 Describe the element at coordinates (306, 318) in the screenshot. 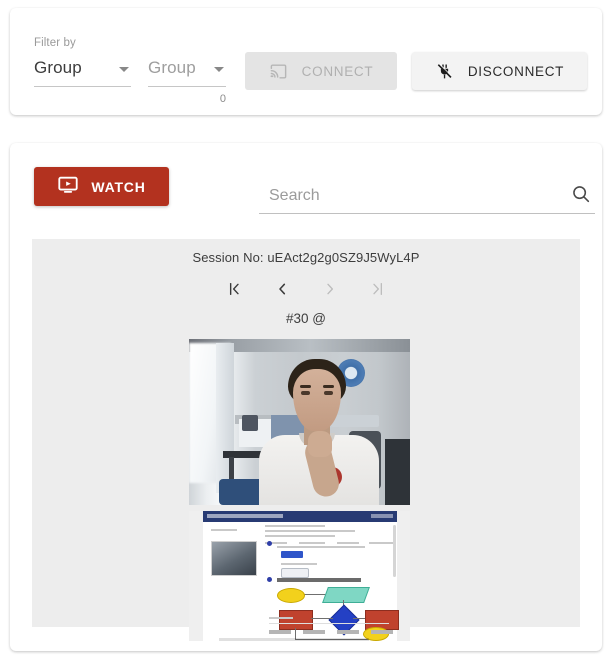

I see `frame-caption: #30 @` at that location.